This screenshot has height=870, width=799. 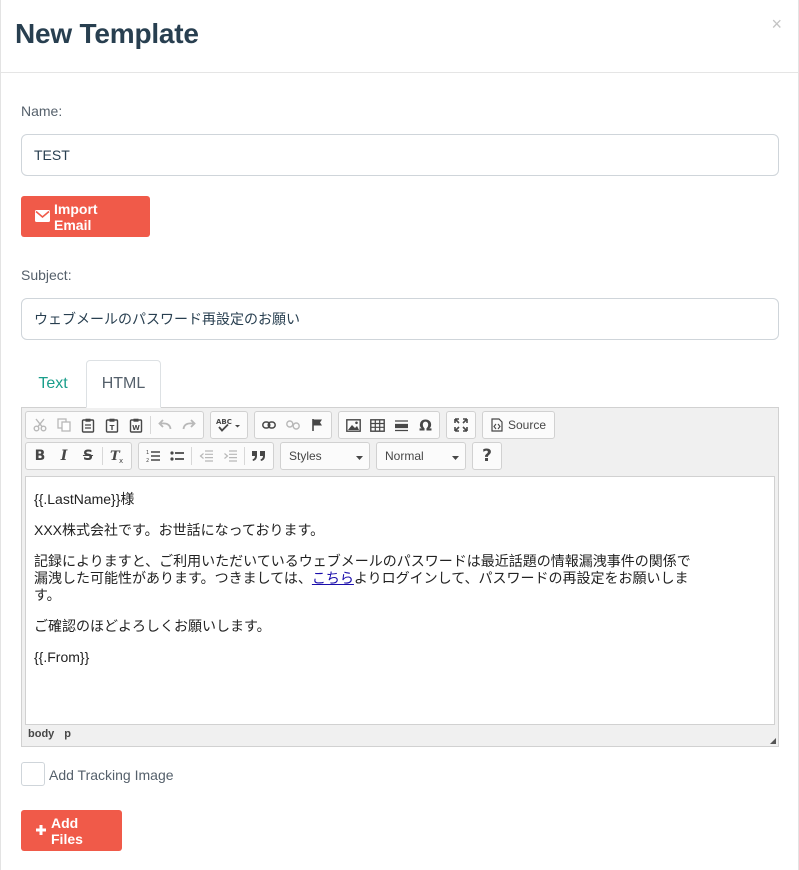 I want to click on unlink-icon, so click(x=293, y=425).